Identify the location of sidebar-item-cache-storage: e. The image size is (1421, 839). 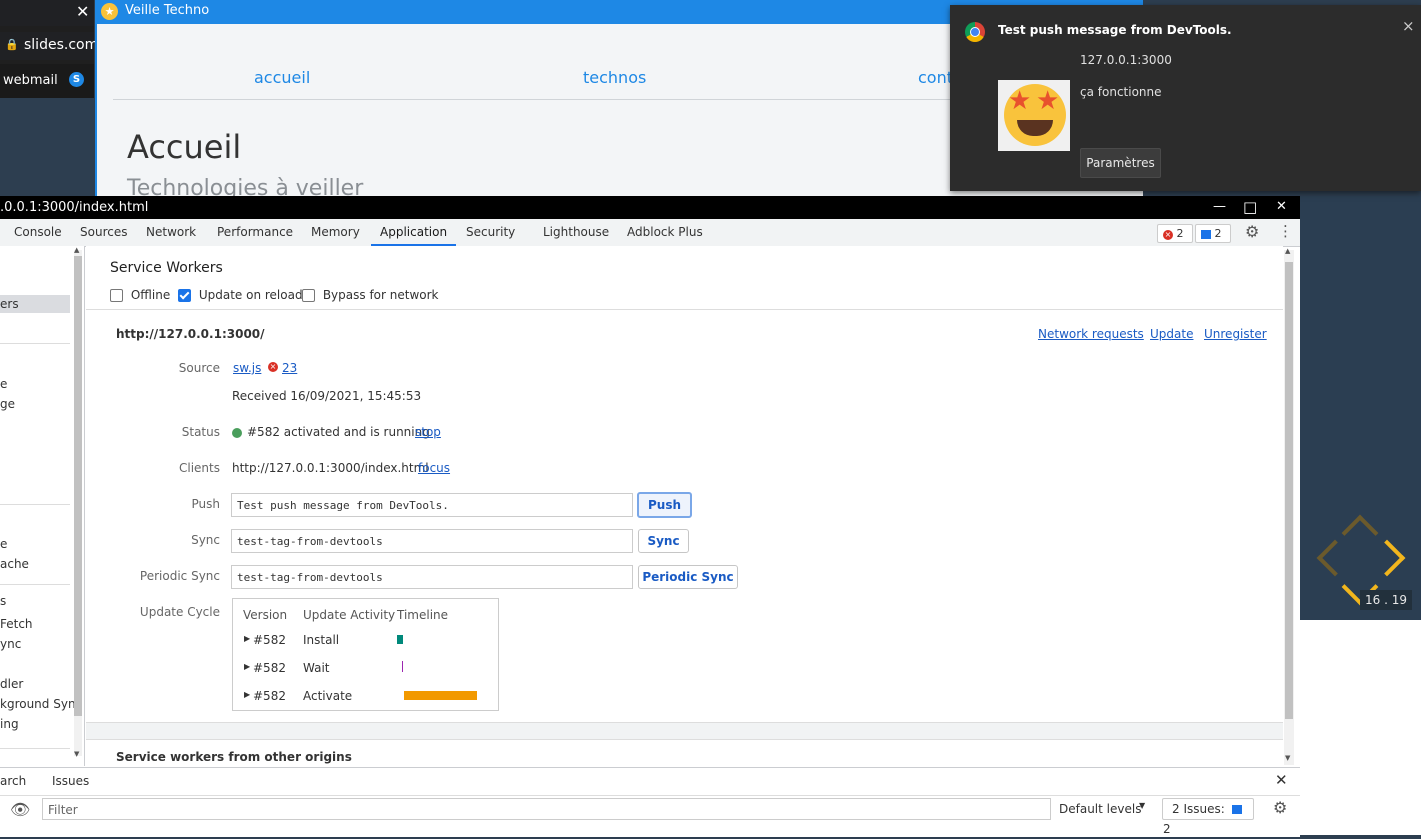
(3, 544).